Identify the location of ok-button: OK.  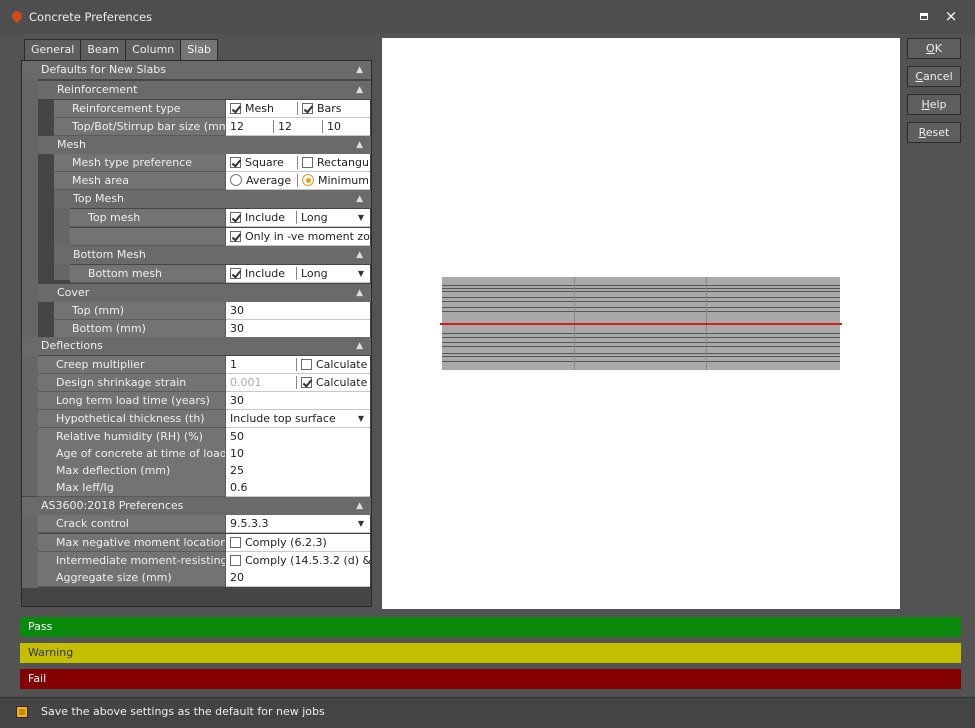
(934, 48).